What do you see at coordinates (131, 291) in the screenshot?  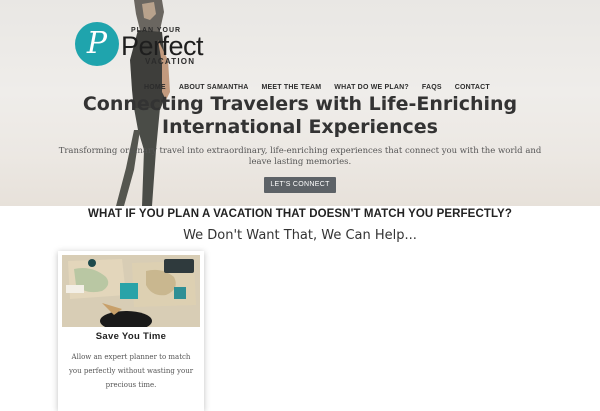 I see `travel-planning-photo` at bounding box center [131, 291].